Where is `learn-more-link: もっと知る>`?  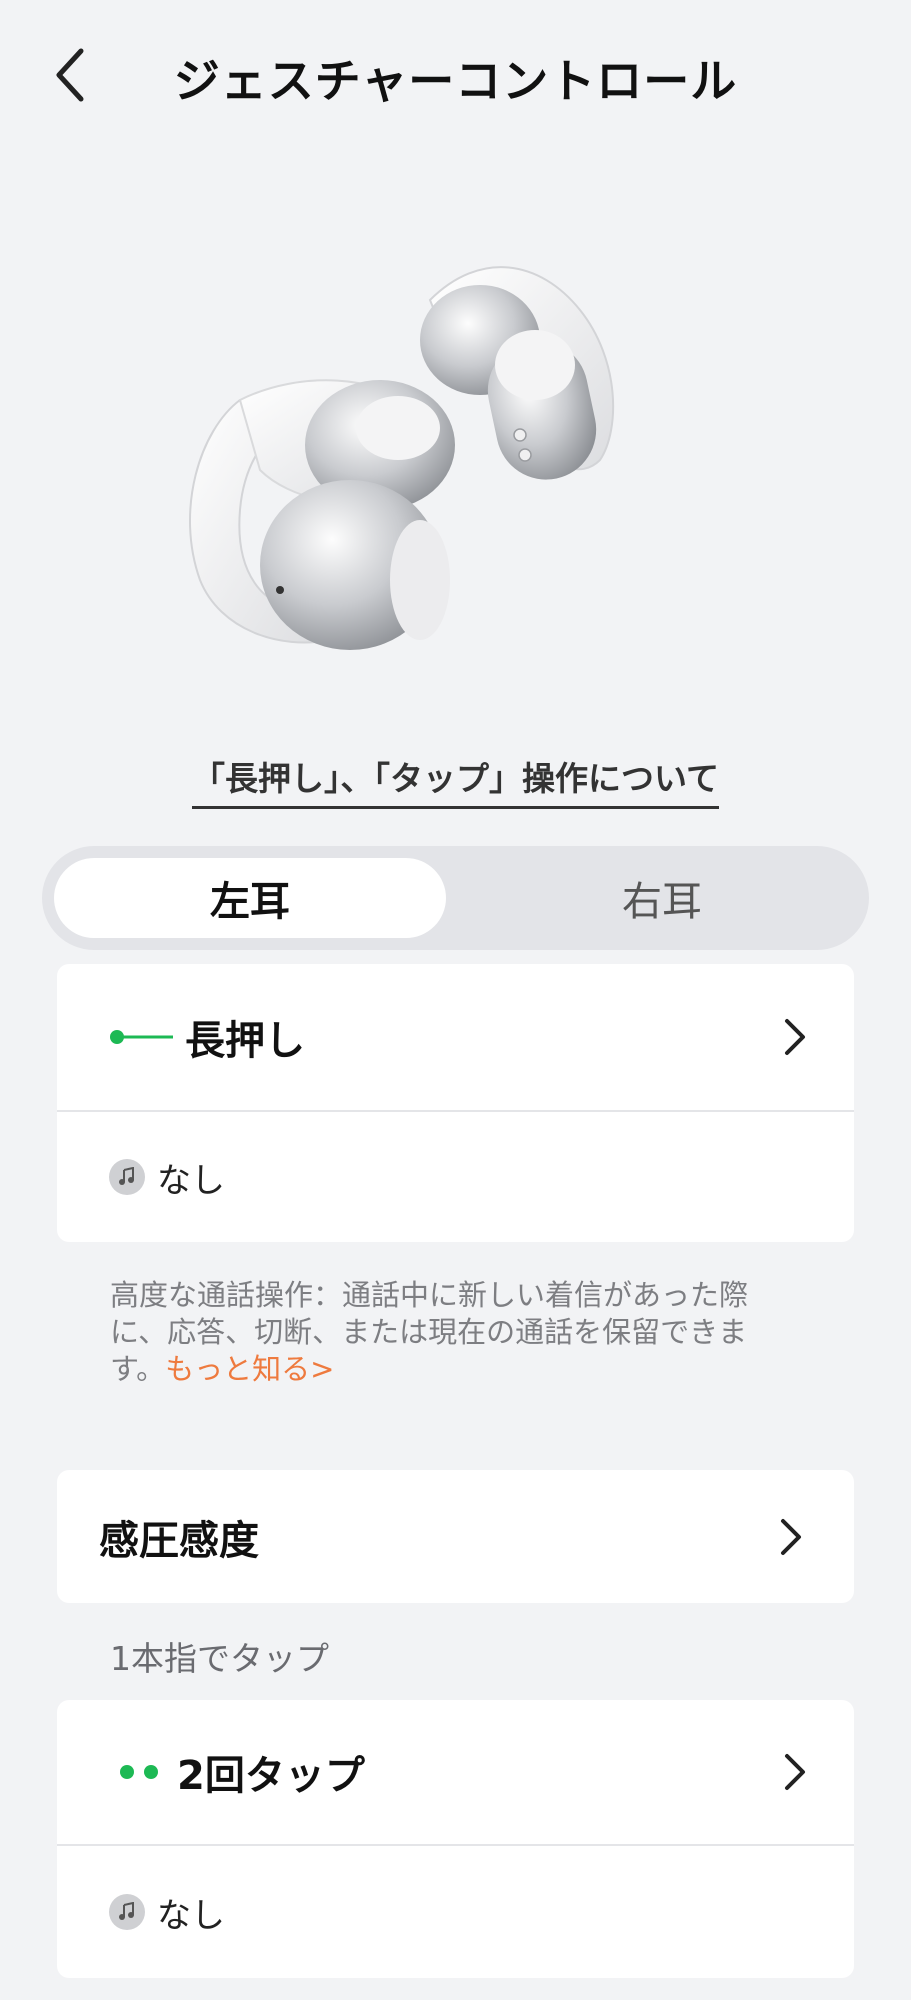 learn-more-link: もっと知る> is located at coordinates (249, 1369).